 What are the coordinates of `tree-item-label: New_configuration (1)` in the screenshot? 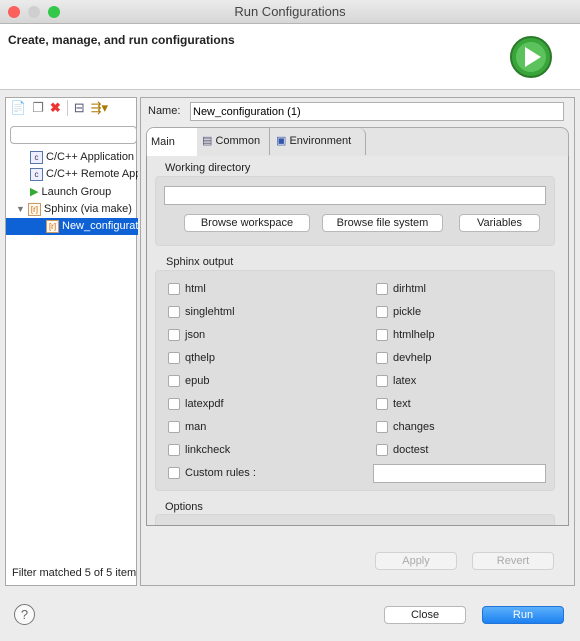 It's located at (100, 226).